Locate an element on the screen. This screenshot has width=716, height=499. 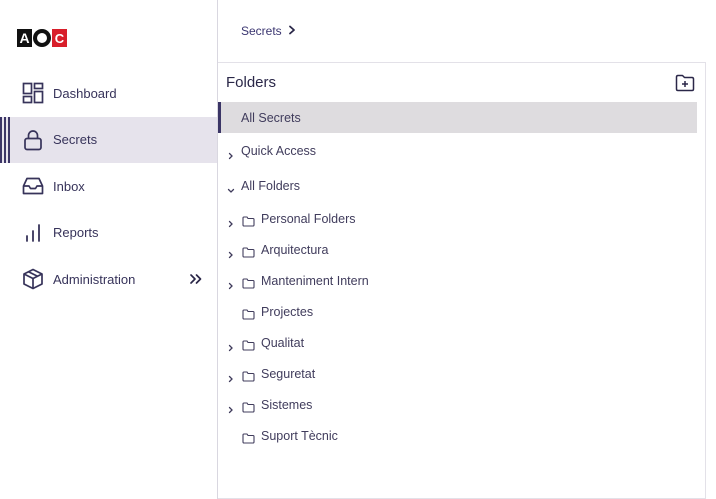
folder-label: Suport Tècnic is located at coordinates (299, 436).